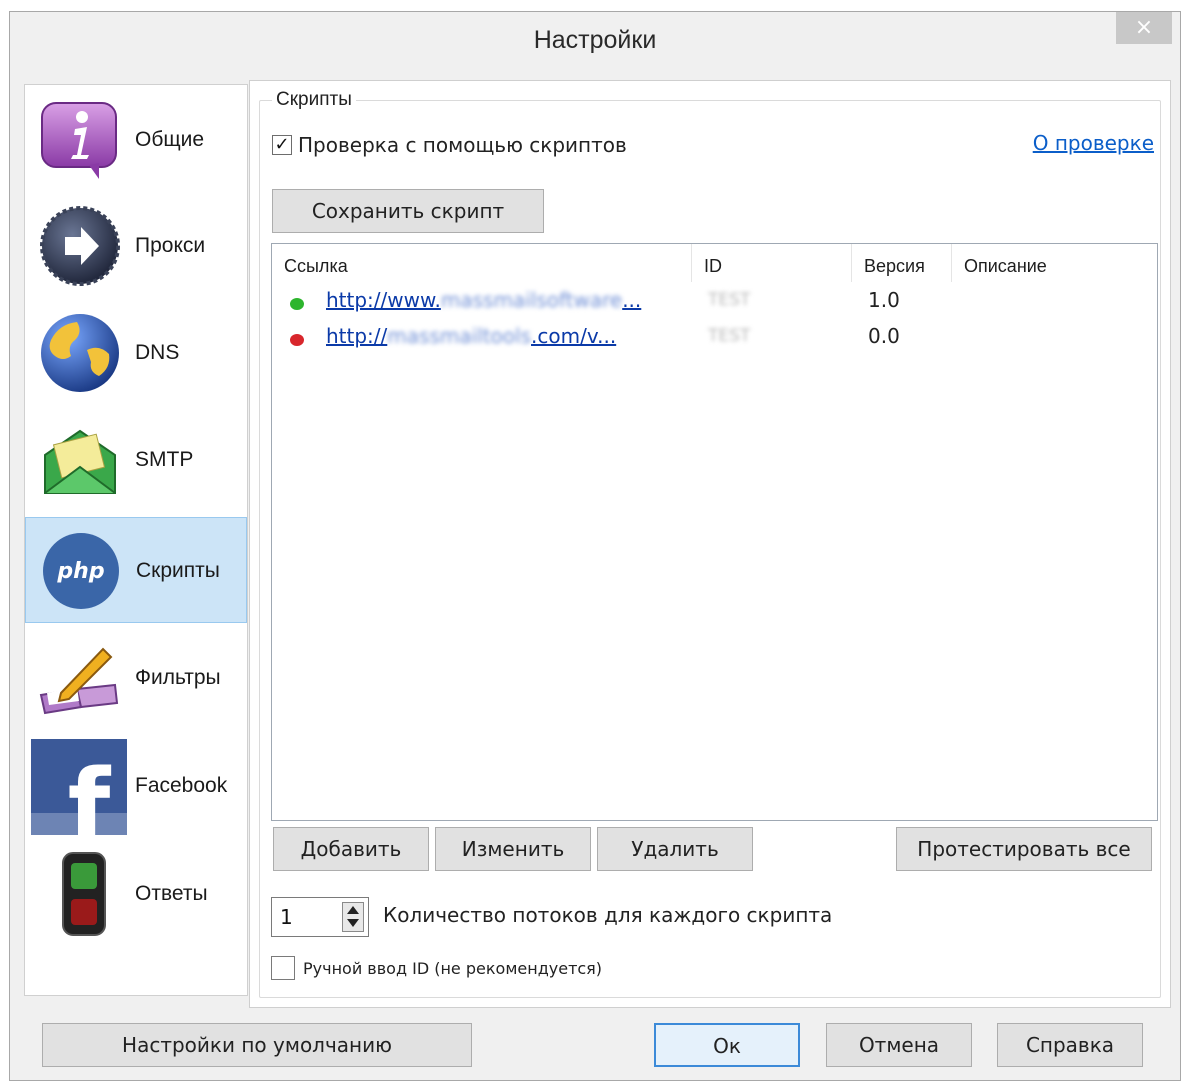 The height and width of the screenshot is (1086, 1187). Describe the element at coordinates (1093, 143) in the screenshot. I see `about-check-link: О проверке` at that location.